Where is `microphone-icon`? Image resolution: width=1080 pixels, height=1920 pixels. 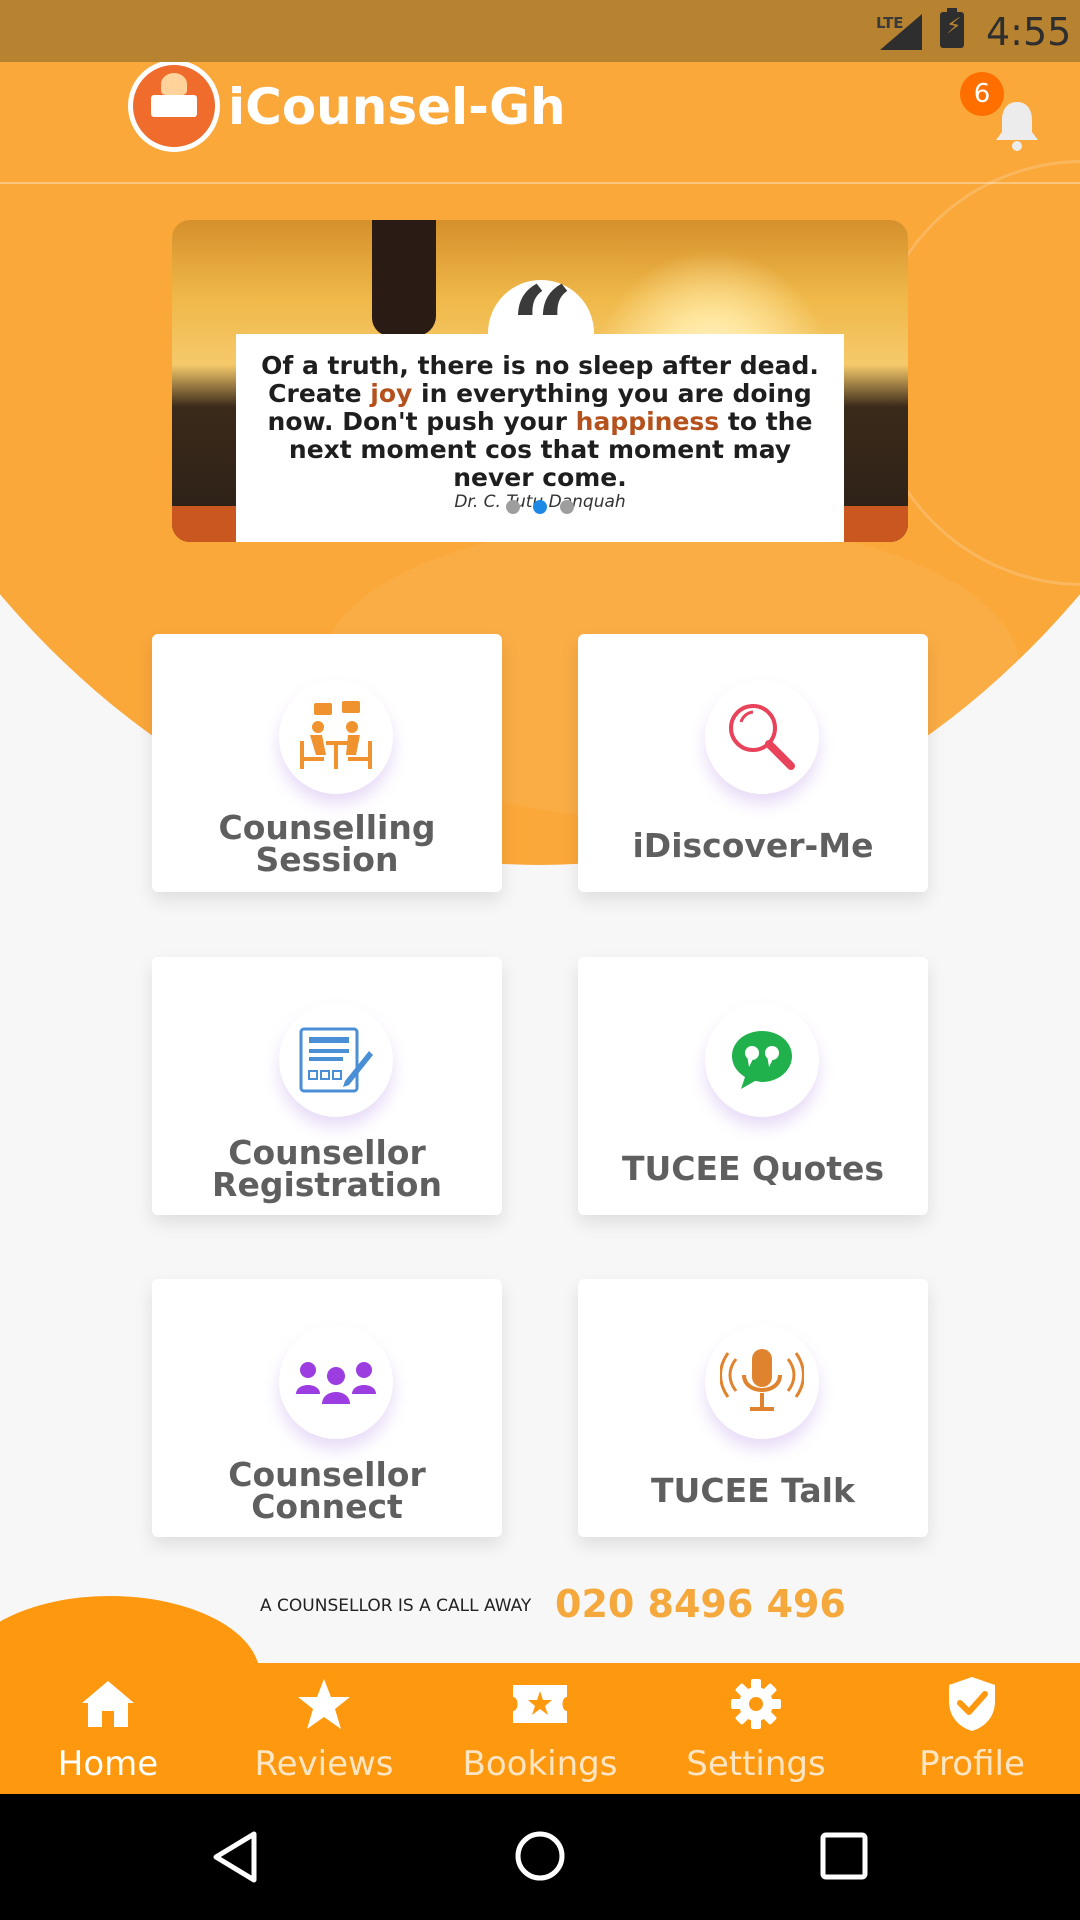
microphone-icon is located at coordinates (762, 1380).